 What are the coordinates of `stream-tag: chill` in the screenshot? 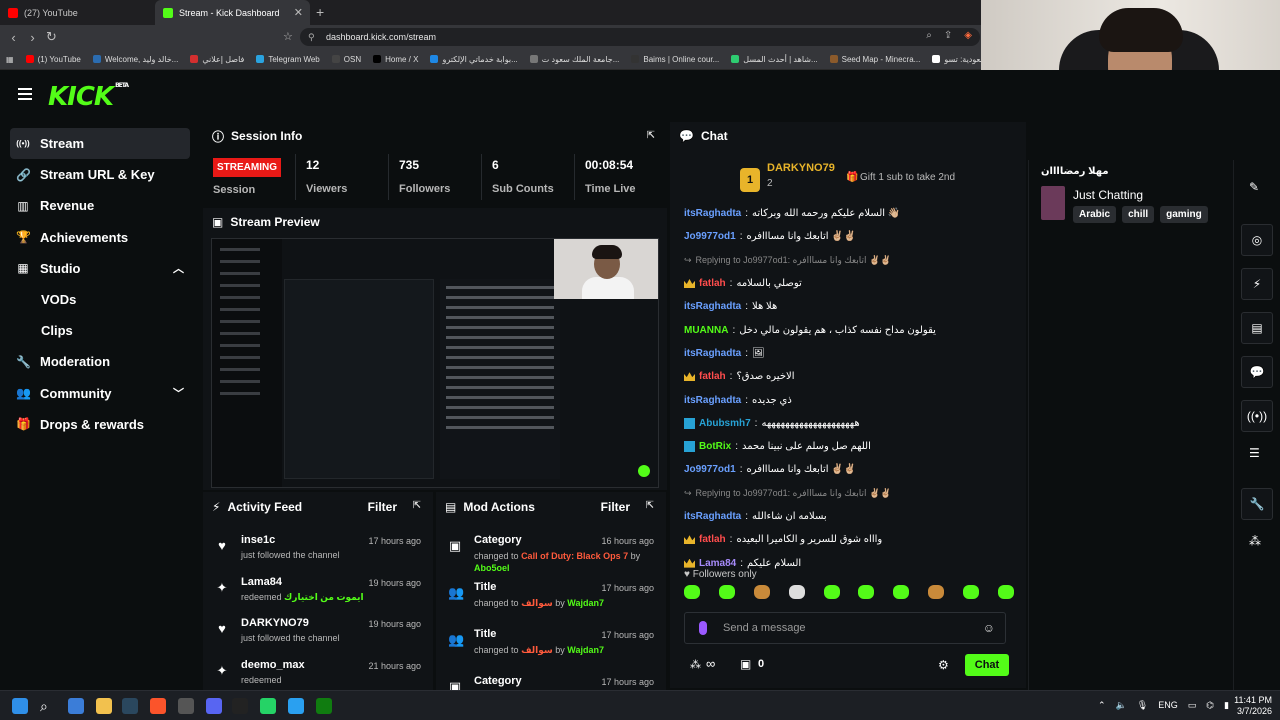 It's located at (1138, 214).